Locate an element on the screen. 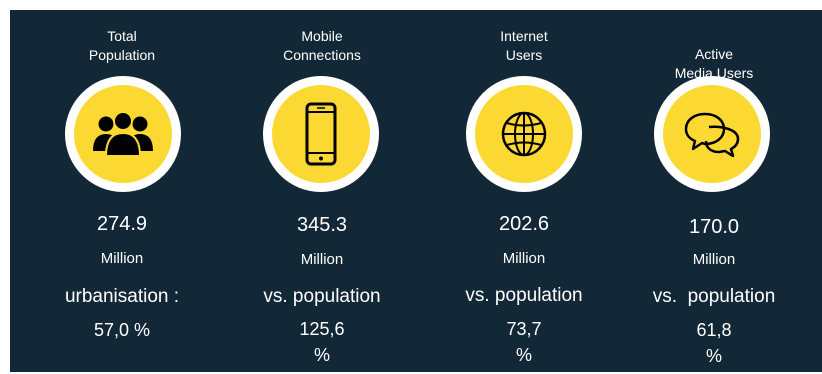 The height and width of the screenshot is (374, 822). mobile-phone-icon is located at coordinates (321, 134).